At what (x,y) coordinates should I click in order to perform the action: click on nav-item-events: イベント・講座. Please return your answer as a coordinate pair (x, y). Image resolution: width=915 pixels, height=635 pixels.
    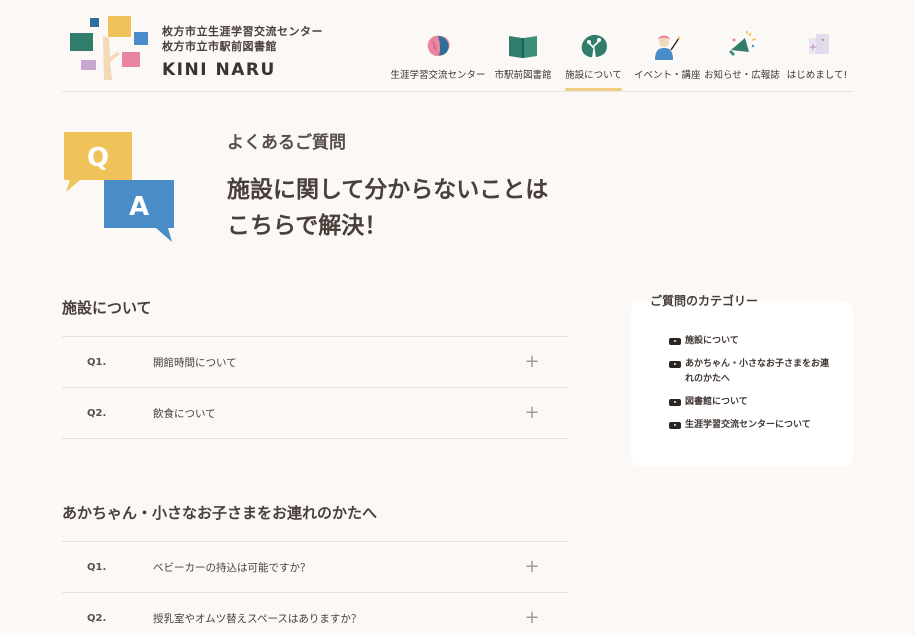
    Looking at the image, I should click on (667, 55).